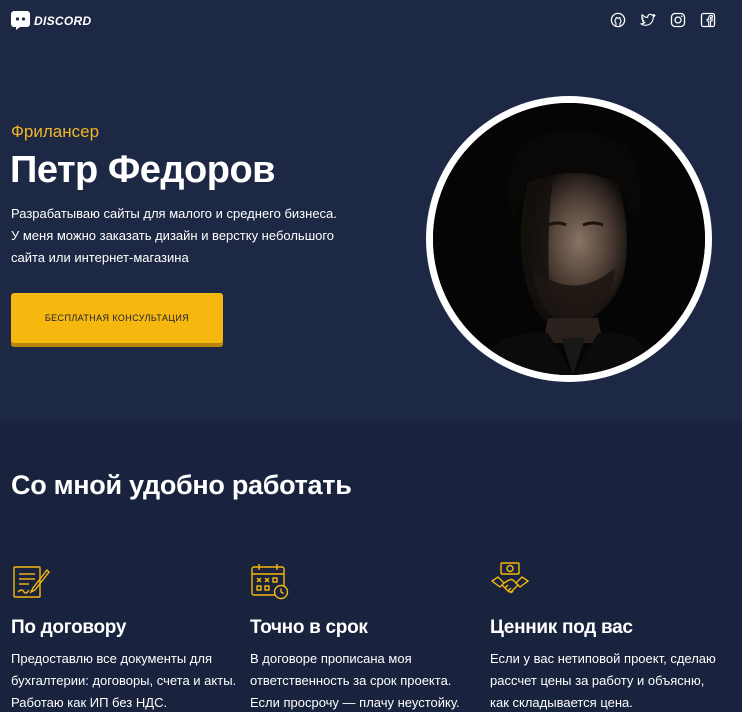 This screenshot has height=712, width=742. I want to click on site-header: DISCORD, so click(371, 22).